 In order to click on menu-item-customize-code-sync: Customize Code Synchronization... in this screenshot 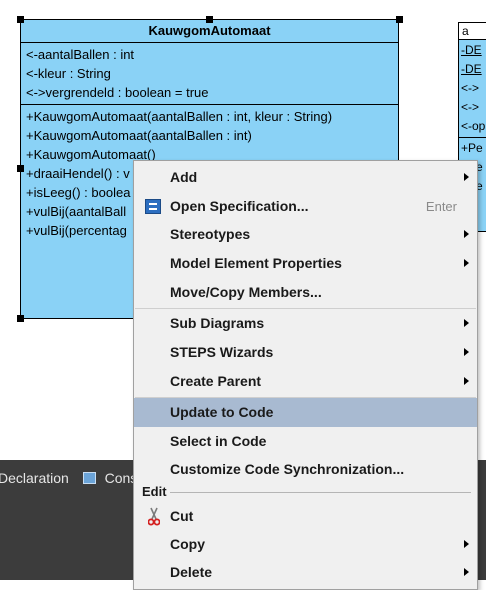, I will do `click(305, 469)`.